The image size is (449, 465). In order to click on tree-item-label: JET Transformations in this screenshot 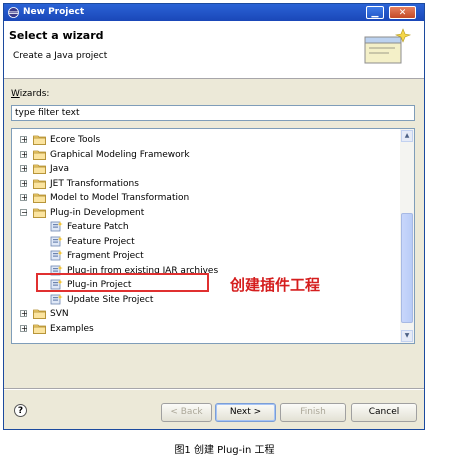, I will do `click(94, 183)`.